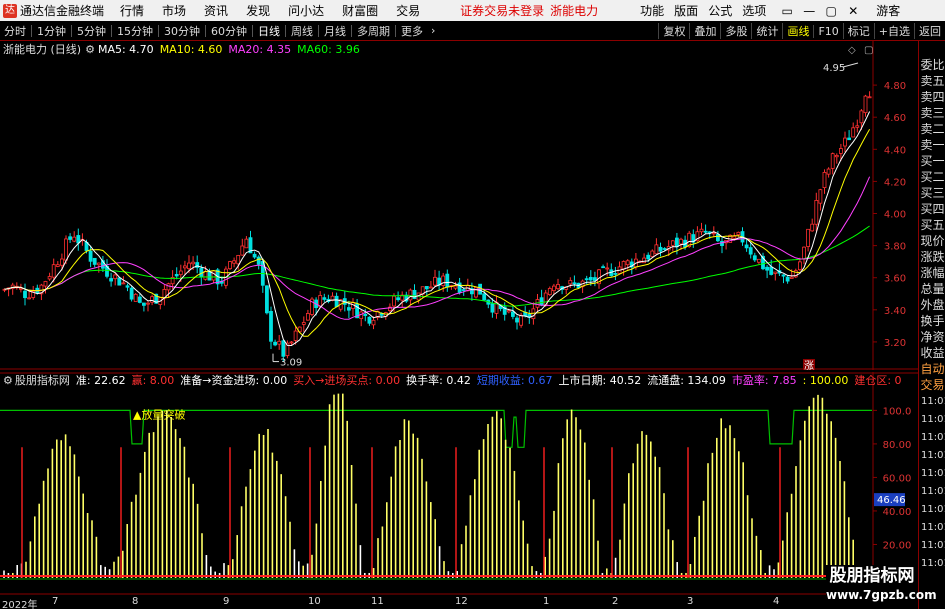 Image resolution: width=945 pixels, height=609 pixels. I want to click on f10-button: F10, so click(827, 31).